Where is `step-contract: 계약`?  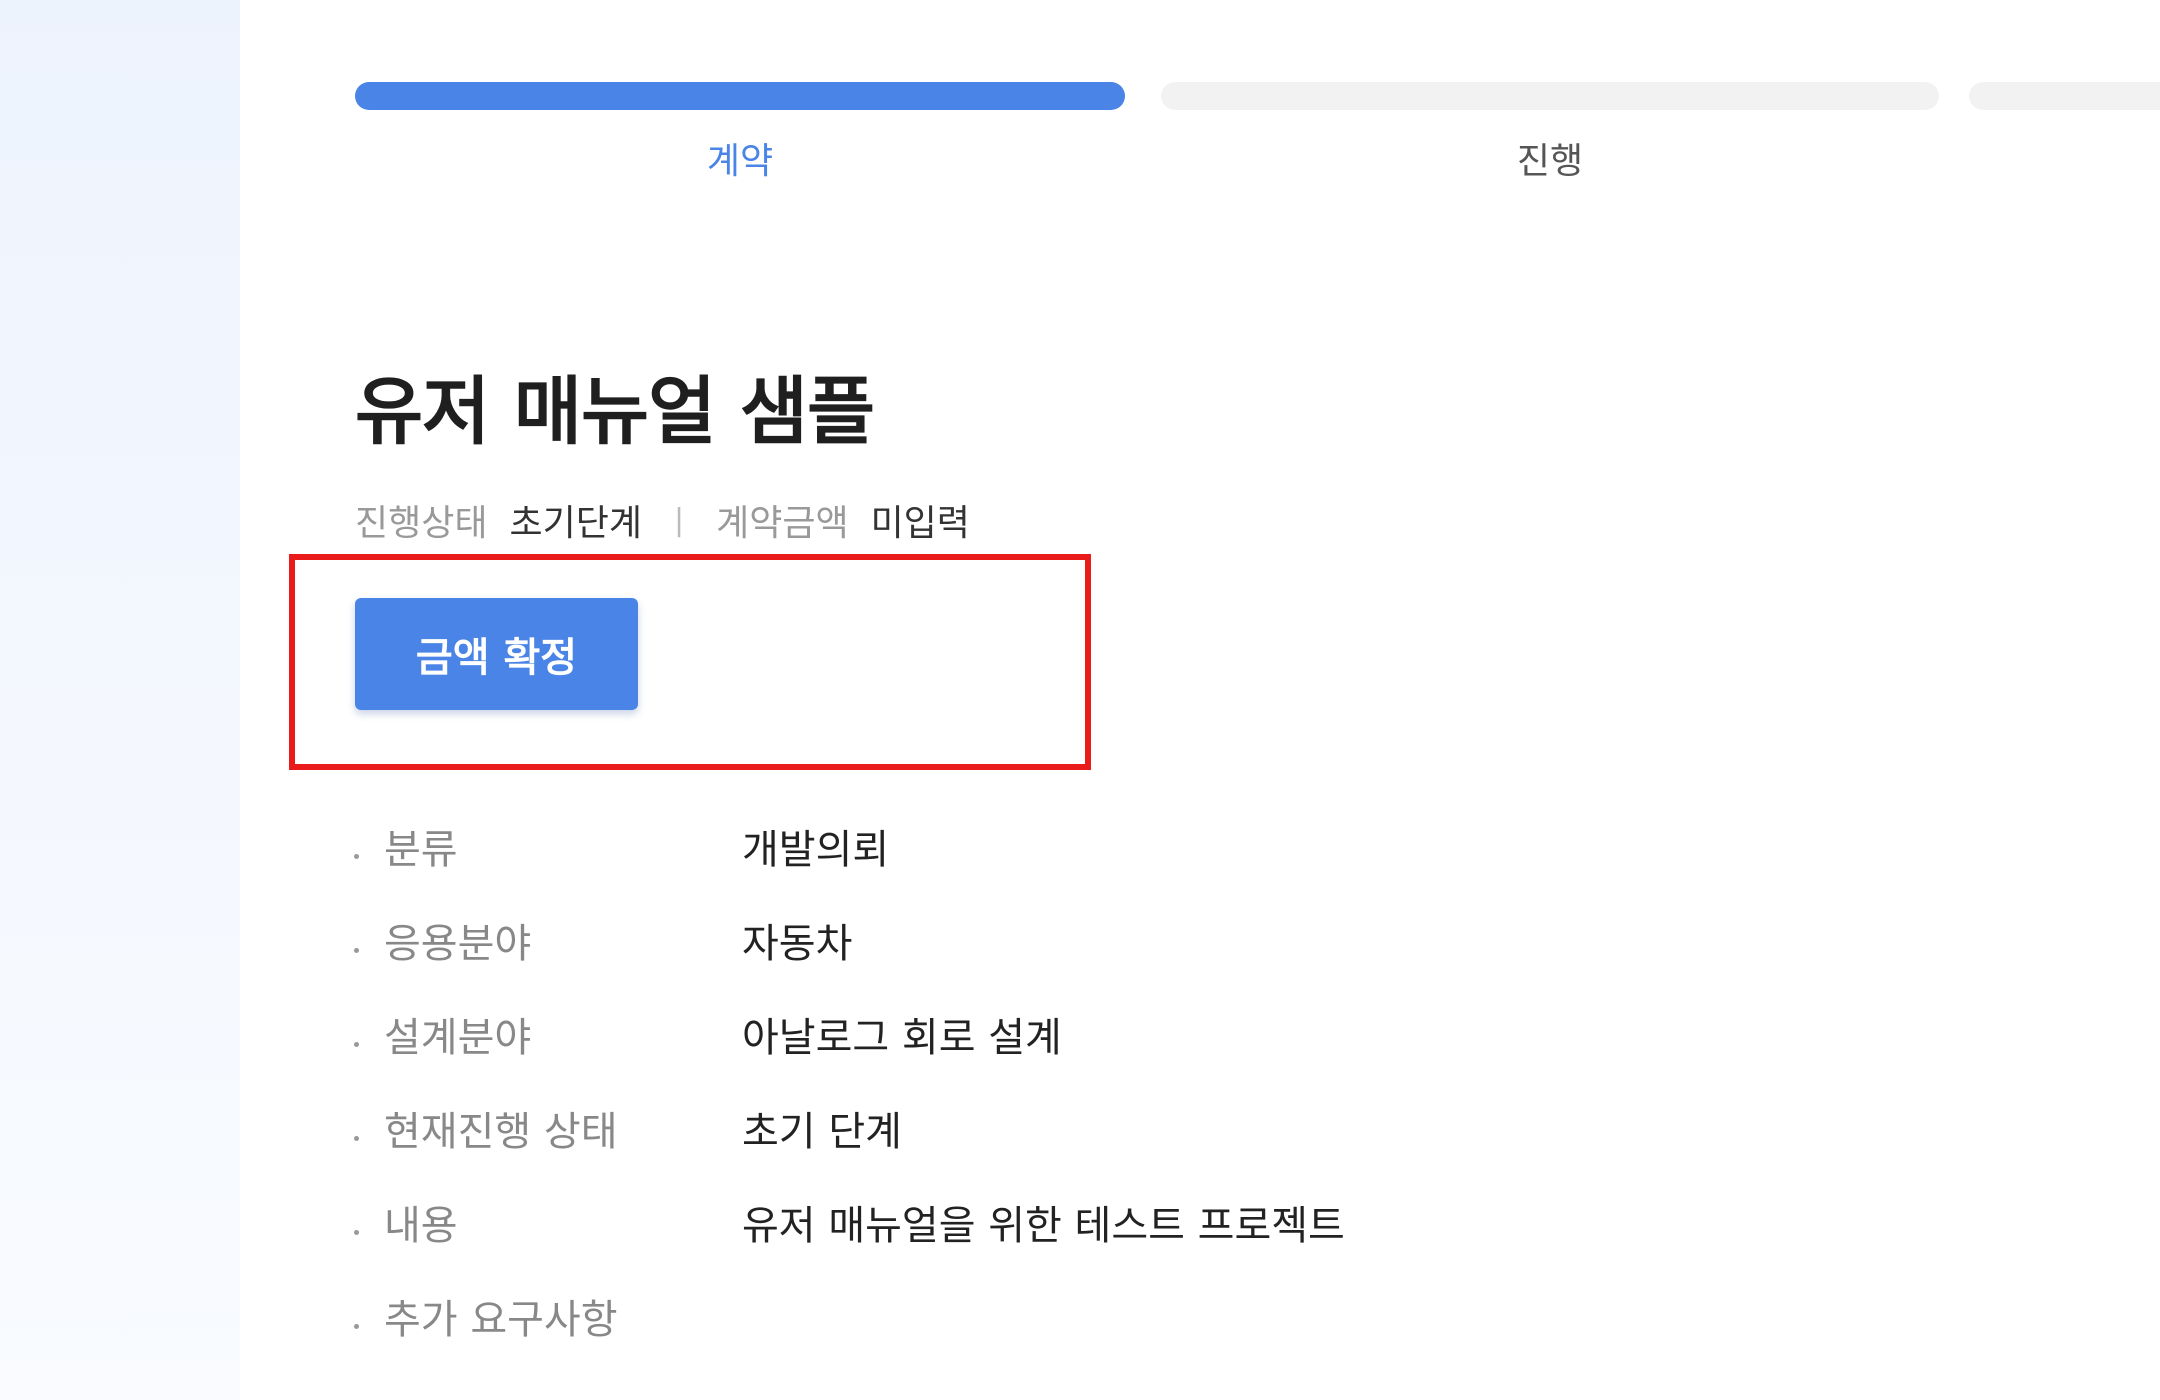
step-contract: 계약 is located at coordinates (740, 142).